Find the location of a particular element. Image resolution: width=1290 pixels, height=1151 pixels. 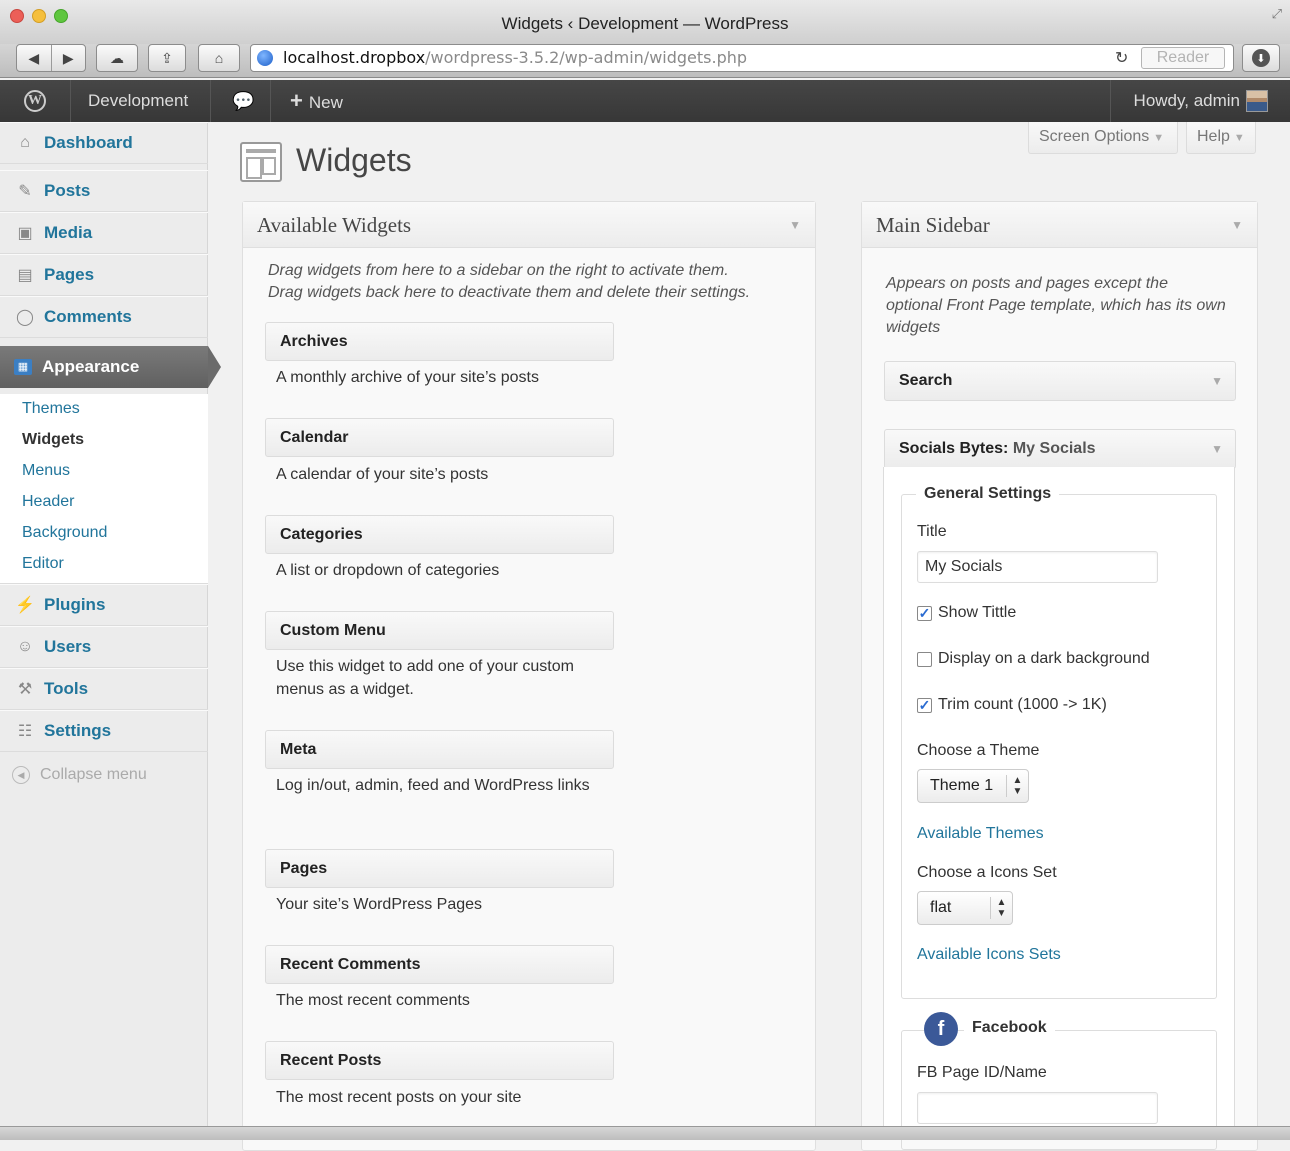

appearance-icon: ▦ is located at coordinates (23, 367).